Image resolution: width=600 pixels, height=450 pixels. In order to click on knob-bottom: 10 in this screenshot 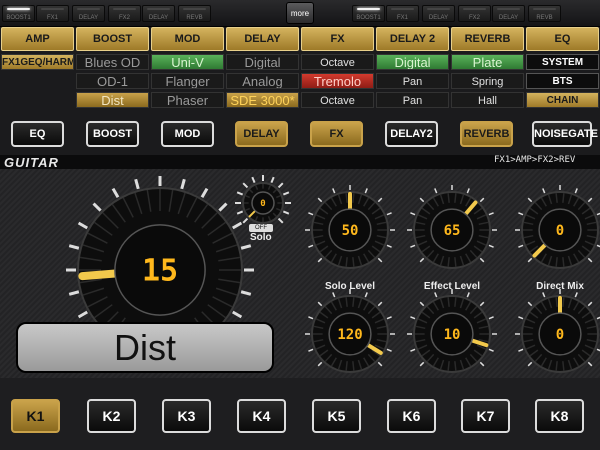, I will do `click(452, 331)`.